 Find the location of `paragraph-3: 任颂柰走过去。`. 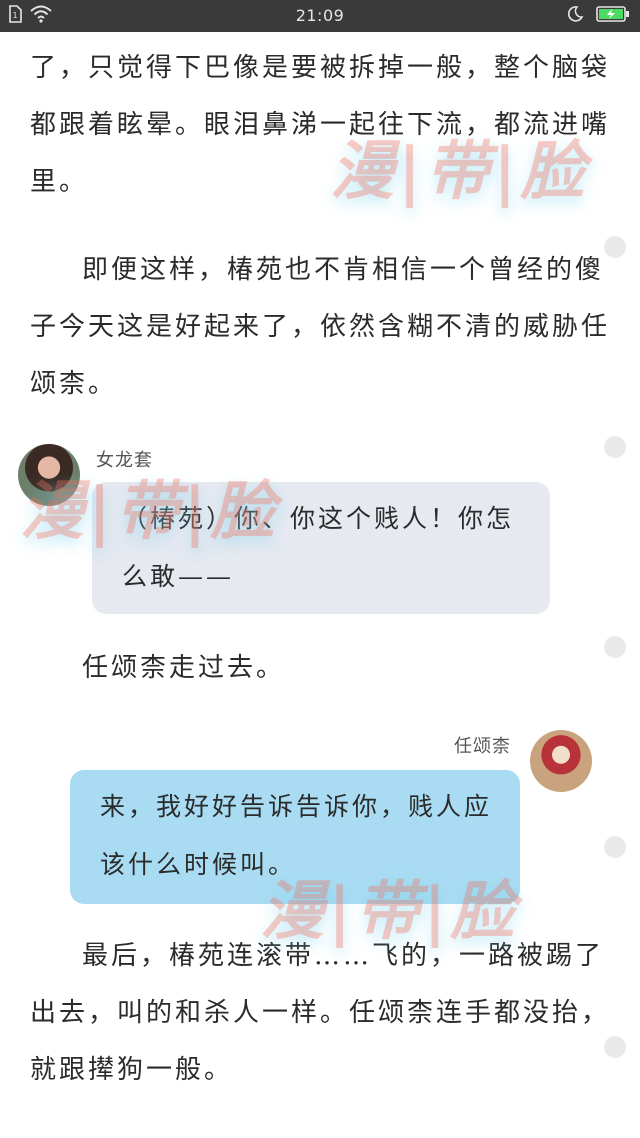

paragraph-3: 任颂柰走过去。 is located at coordinates (184, 668).